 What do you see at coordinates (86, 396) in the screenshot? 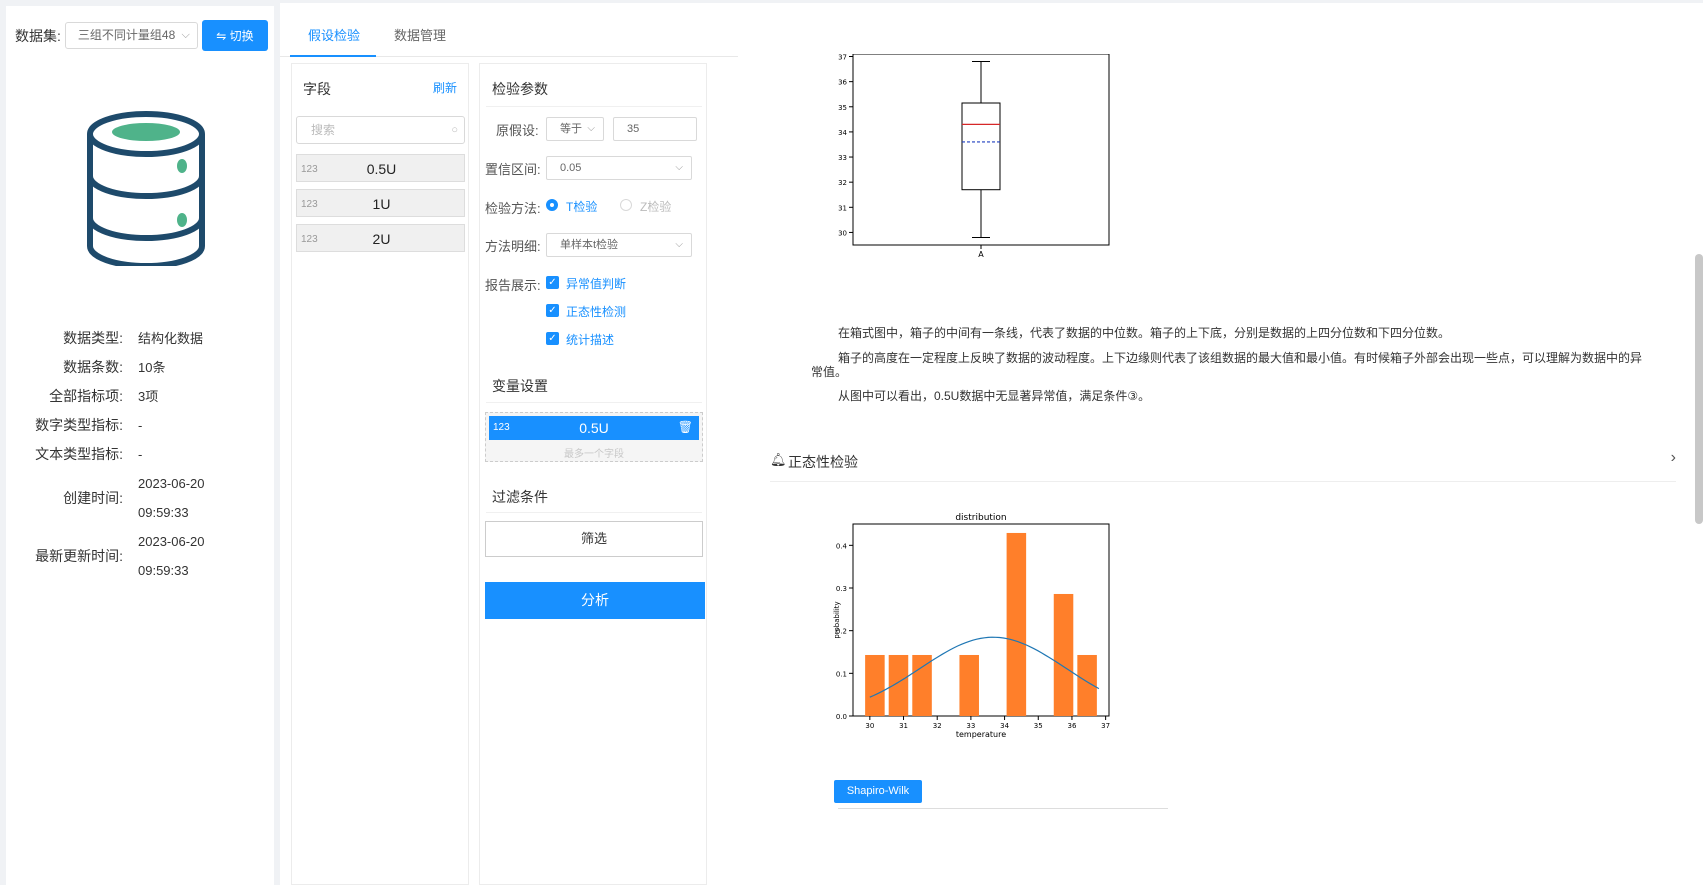
I see `info-key: 全部指标项:` at bounding box center [86, 396].